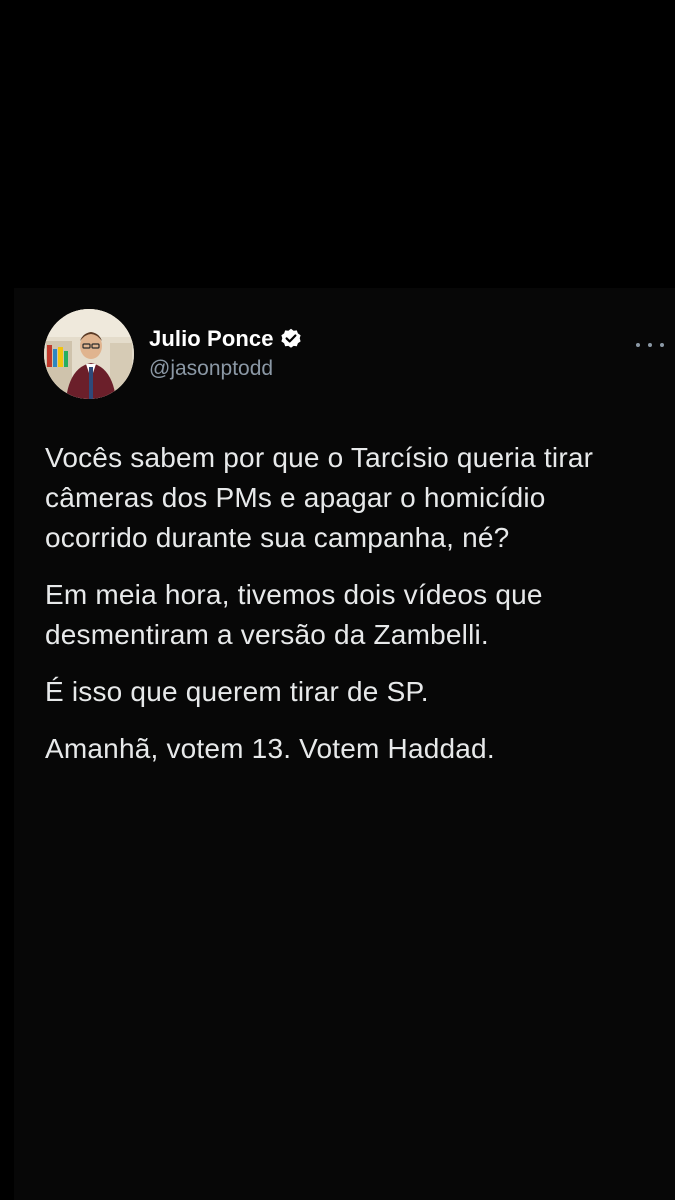  I want to click on profile-photo, so click(89, 354).